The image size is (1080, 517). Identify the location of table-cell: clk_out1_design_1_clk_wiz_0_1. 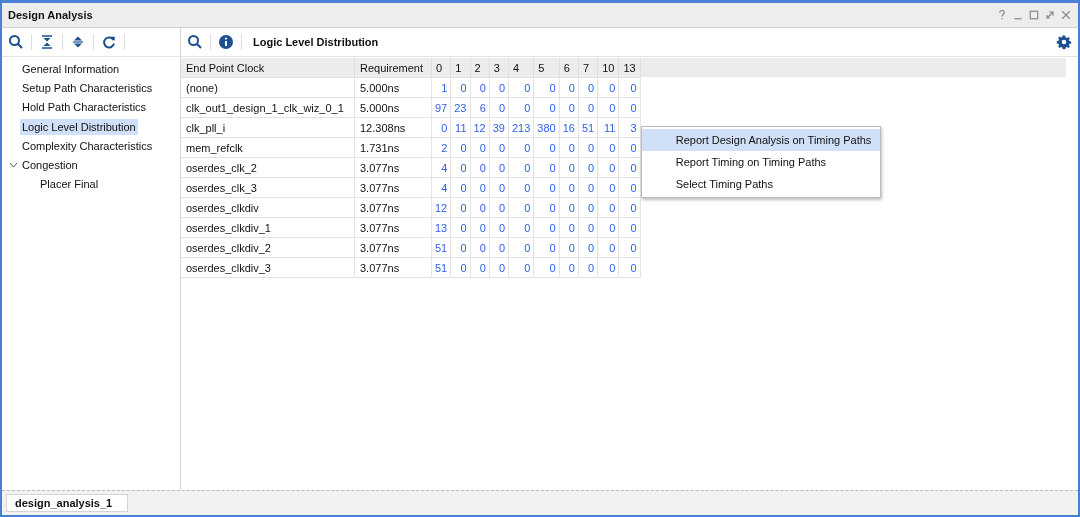
(268, 107).